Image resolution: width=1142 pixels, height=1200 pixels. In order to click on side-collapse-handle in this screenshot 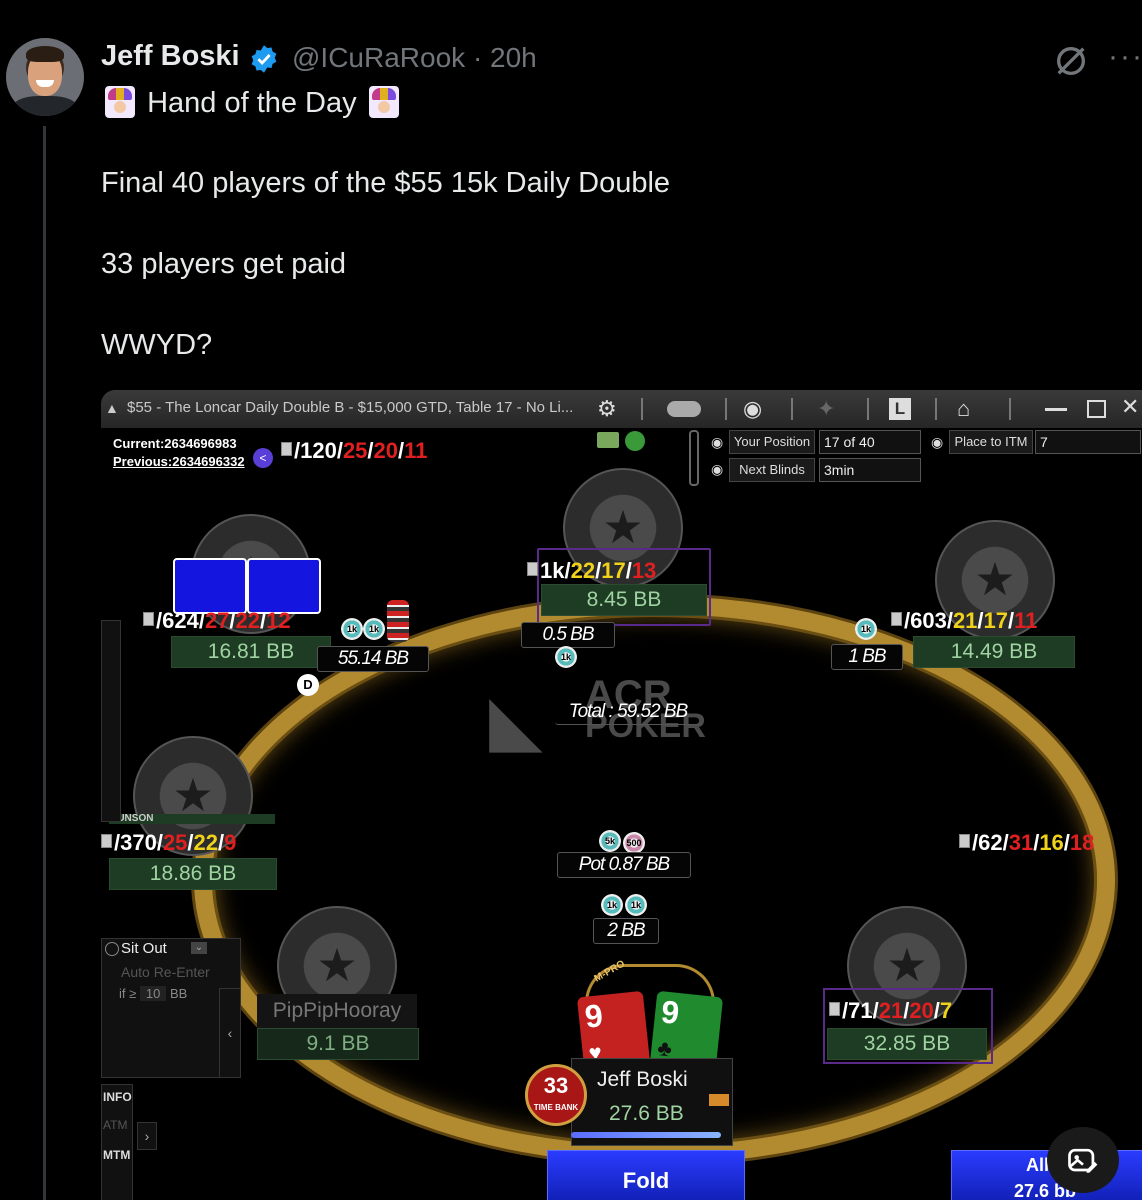, I will do `click(111, 721)`.